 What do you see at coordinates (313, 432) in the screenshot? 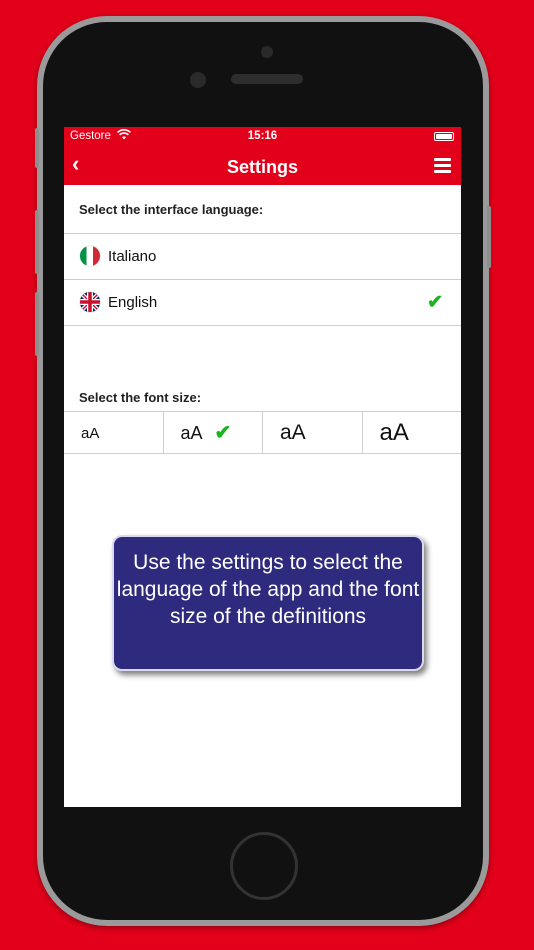
I see `font-size-option-large: aA` at bounding box center [313, 432].